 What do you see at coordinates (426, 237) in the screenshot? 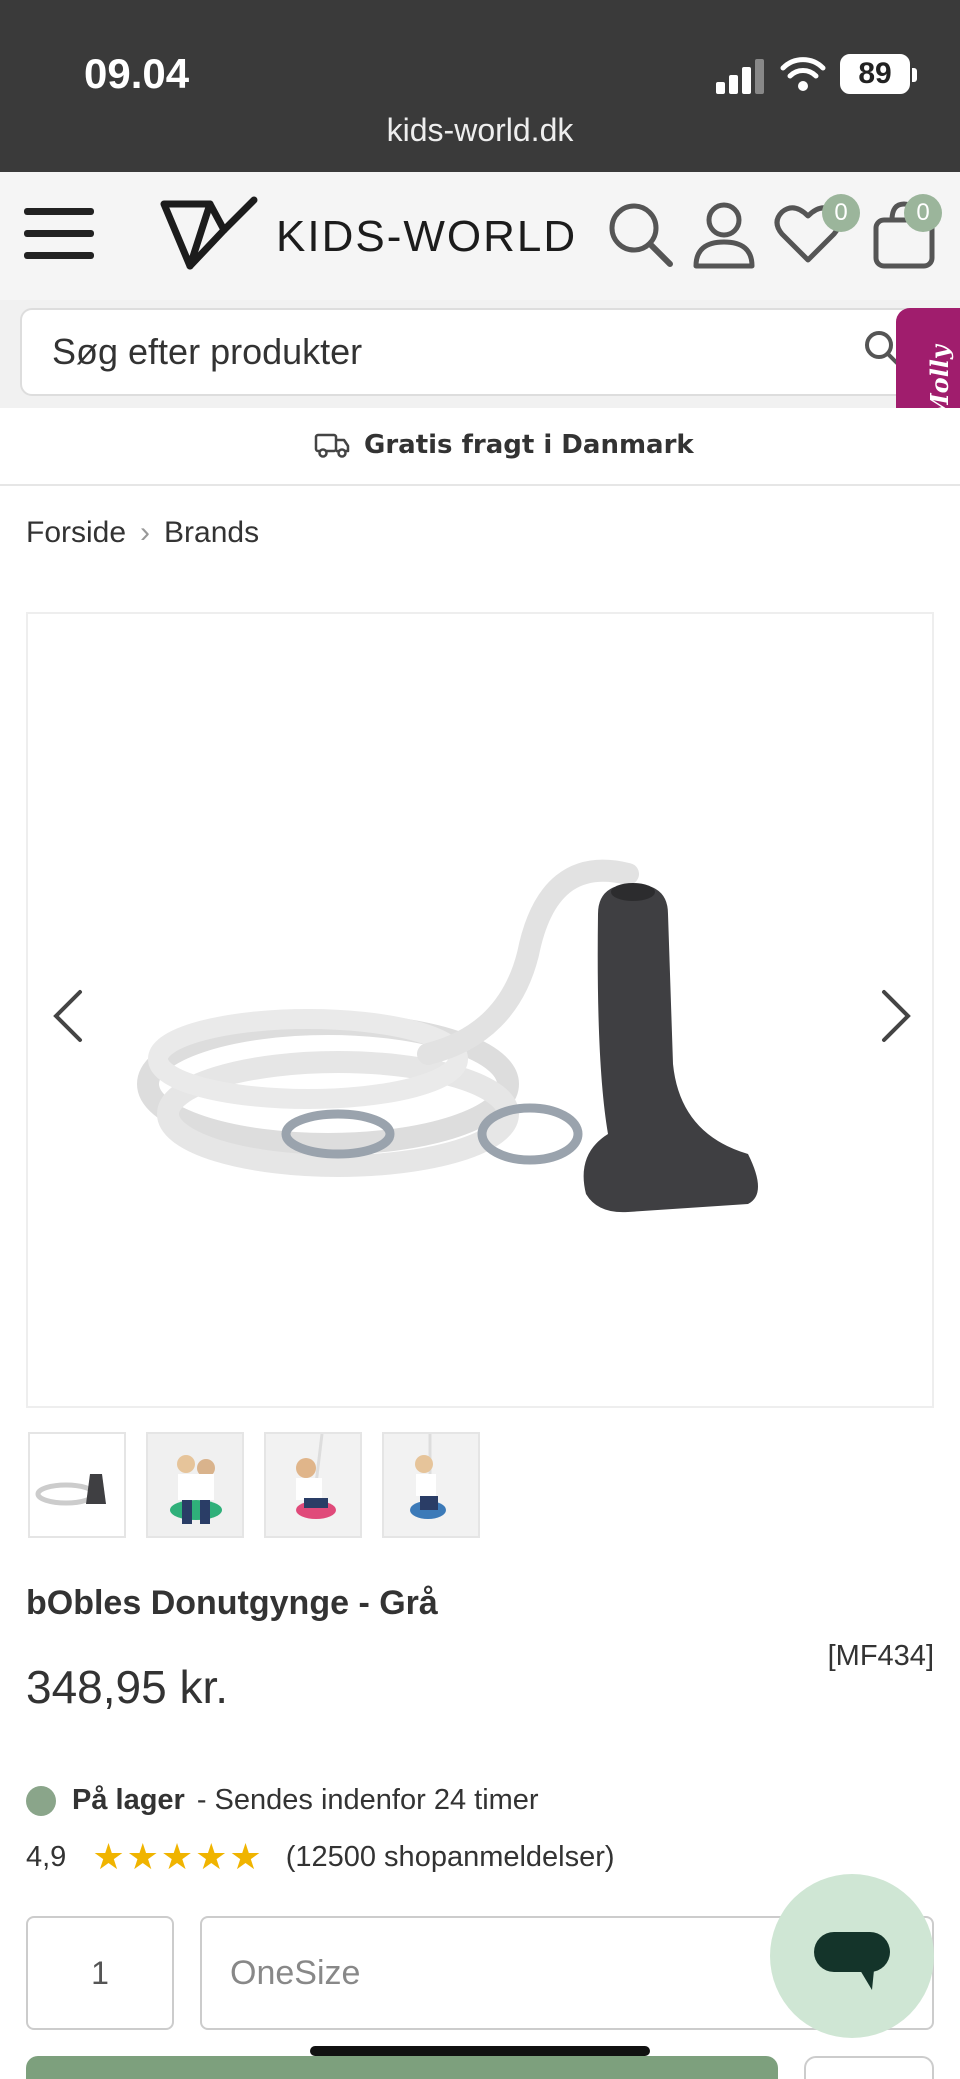
I see `logo-text: KIDS-WORLD` at bounding box center [426, 237].